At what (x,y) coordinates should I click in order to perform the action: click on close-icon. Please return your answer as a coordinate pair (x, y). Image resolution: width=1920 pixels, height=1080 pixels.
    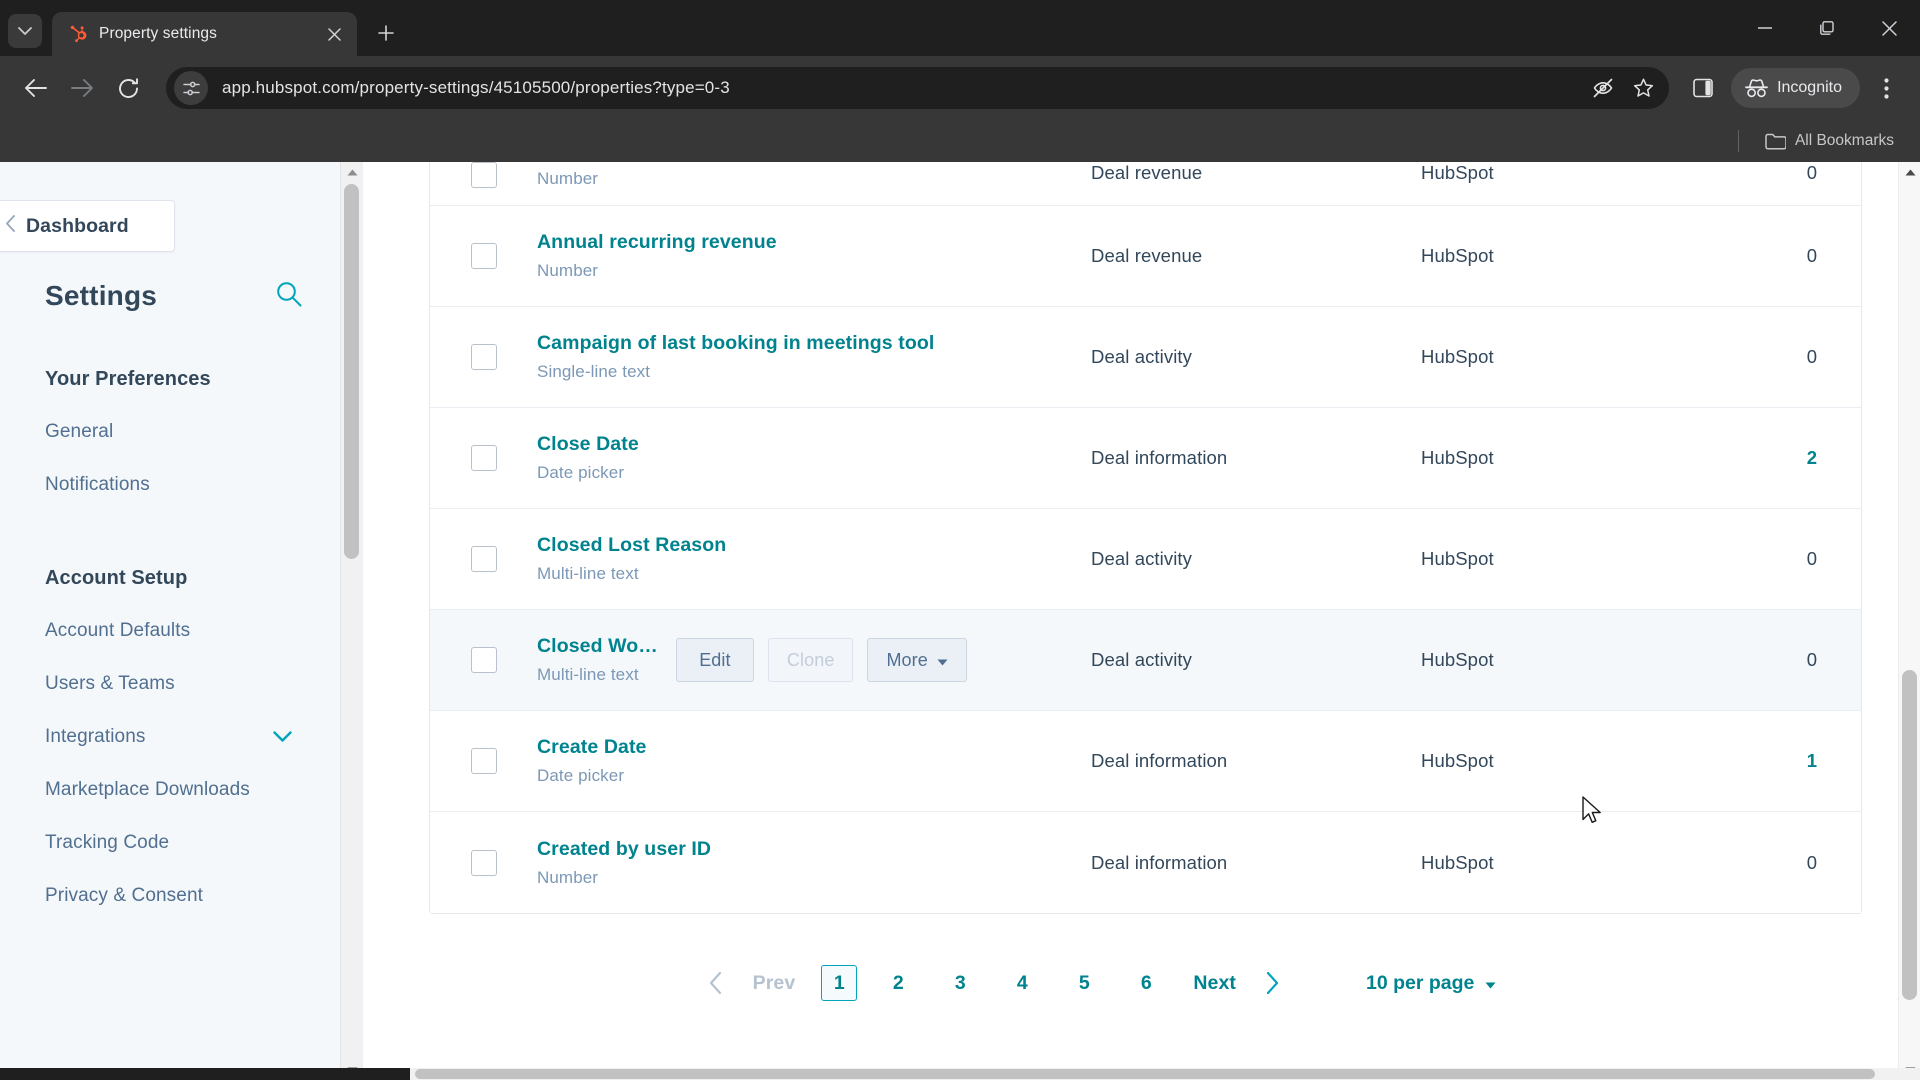
    Looking at the image, I should click on (334, 34).